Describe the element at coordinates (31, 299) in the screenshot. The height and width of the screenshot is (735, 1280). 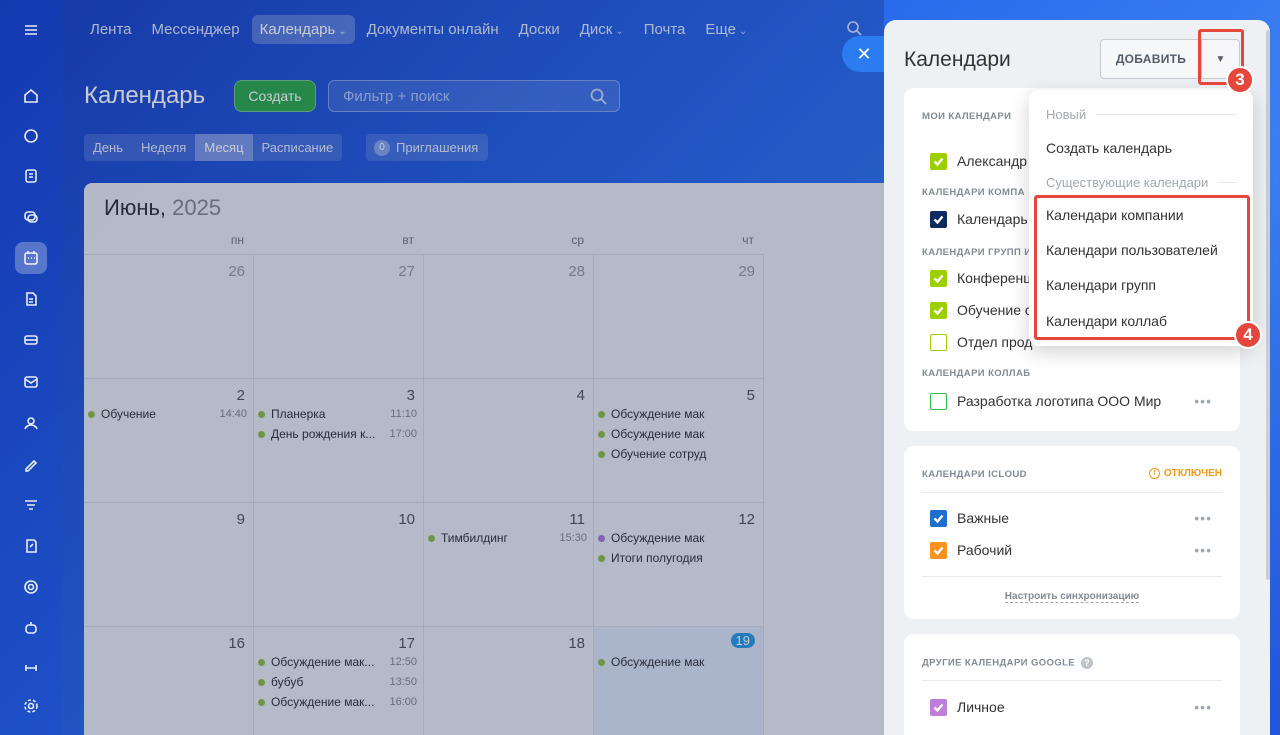
I see `documents-icon` at that location.